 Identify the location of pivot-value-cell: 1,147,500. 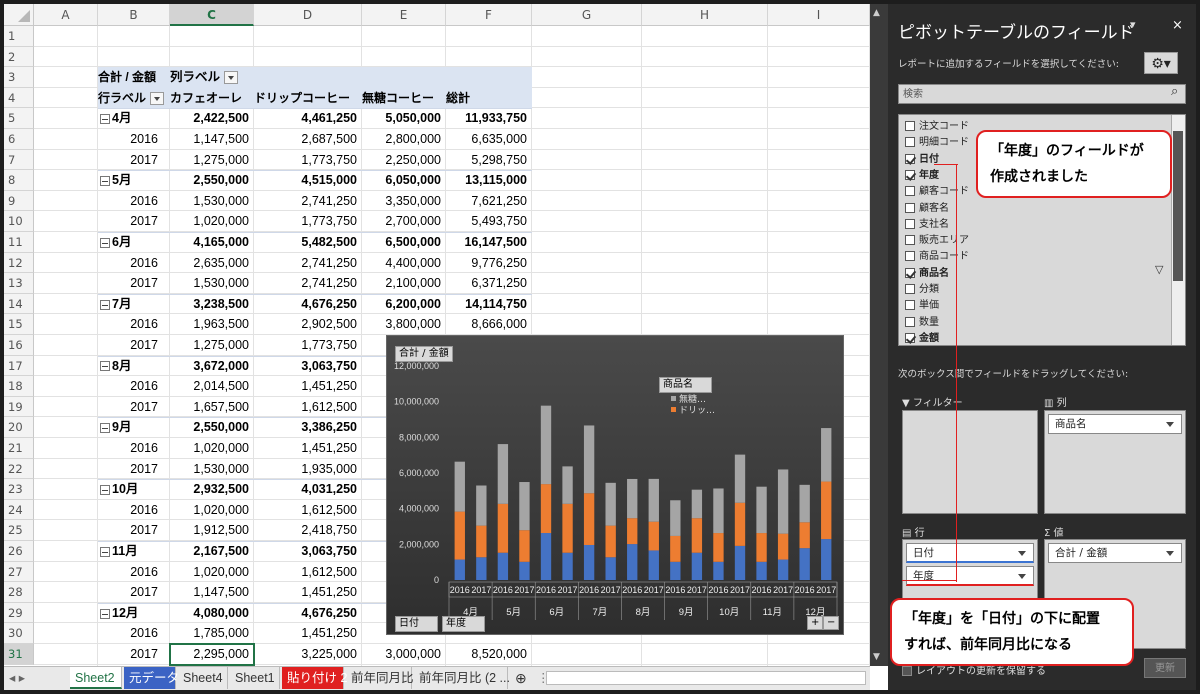
(212, 139).